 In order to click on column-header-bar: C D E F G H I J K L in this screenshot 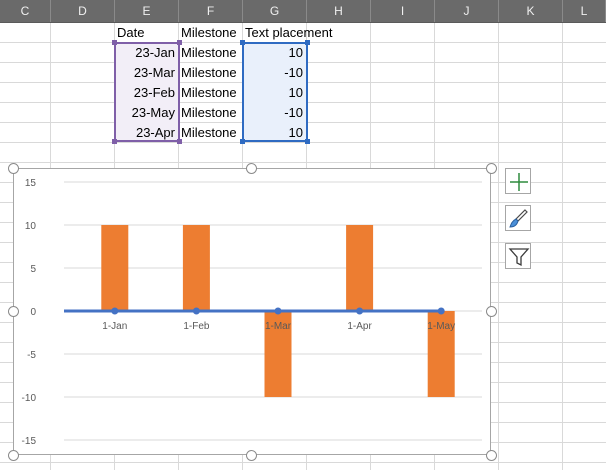, I will do `click(303, 11)`.